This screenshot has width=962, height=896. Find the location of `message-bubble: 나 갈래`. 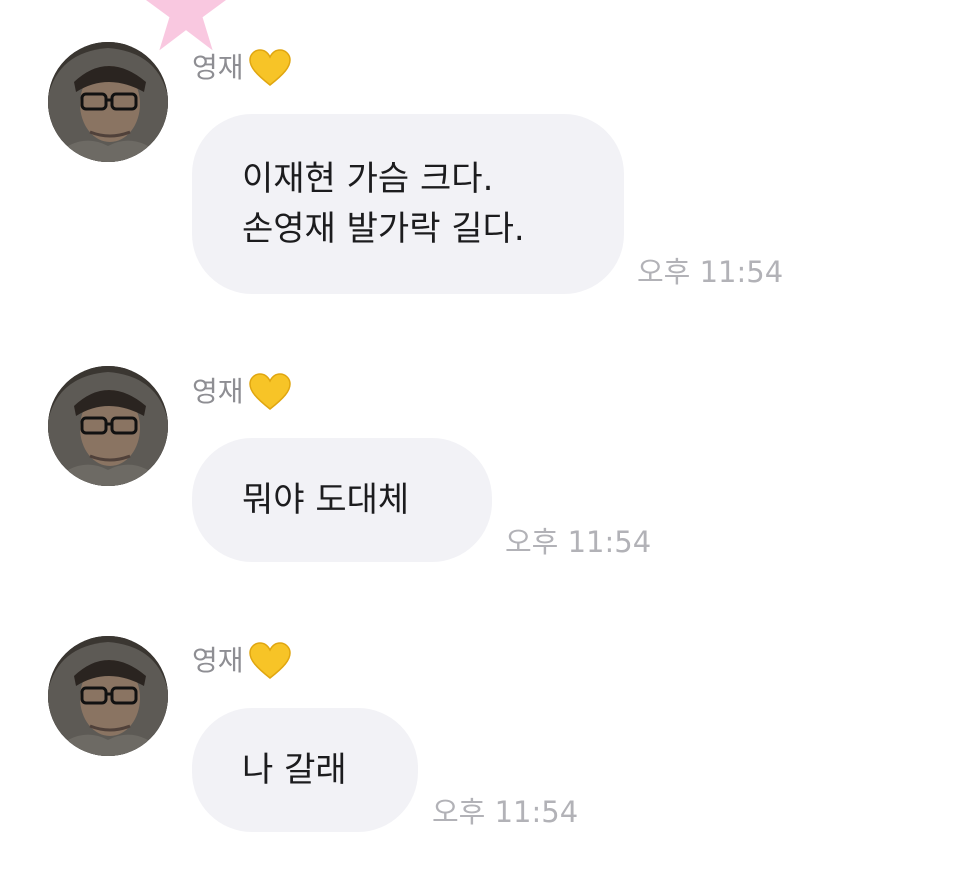

message-bubble: 나 갈래 is located at coordinates (305, 770).